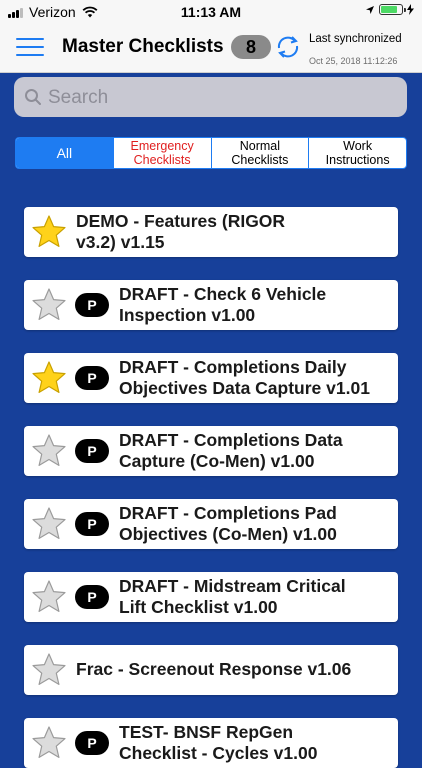  What do you see at coordinates (259, 153) in the screenshot?
I see `tab-normal-checklists: Normal Checklists` at bounding box center [259, 153].